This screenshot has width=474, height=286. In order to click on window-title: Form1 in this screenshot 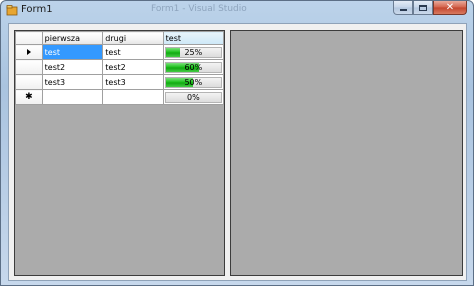, I will do `click(37, 9)`.